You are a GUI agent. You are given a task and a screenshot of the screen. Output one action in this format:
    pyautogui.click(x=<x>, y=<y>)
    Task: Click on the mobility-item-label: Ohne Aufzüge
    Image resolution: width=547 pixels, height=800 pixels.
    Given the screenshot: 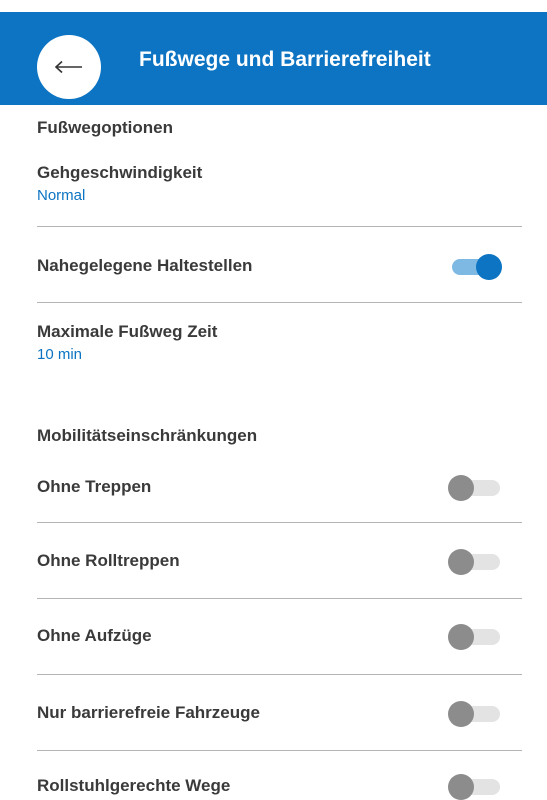 What is the action you would take?
    pyautogui.click(x=94, y=635)
    